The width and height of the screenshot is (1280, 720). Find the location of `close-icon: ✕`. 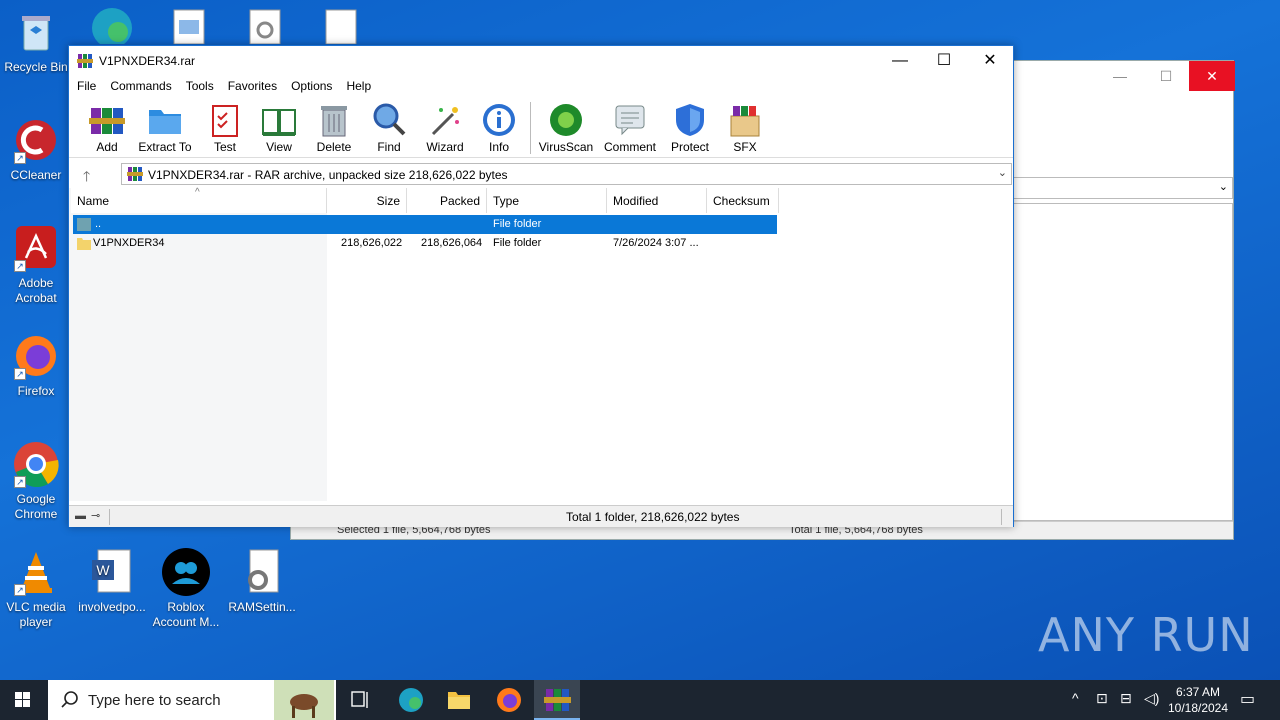

close-icon: ✕ is located at coordinates (990, 61).